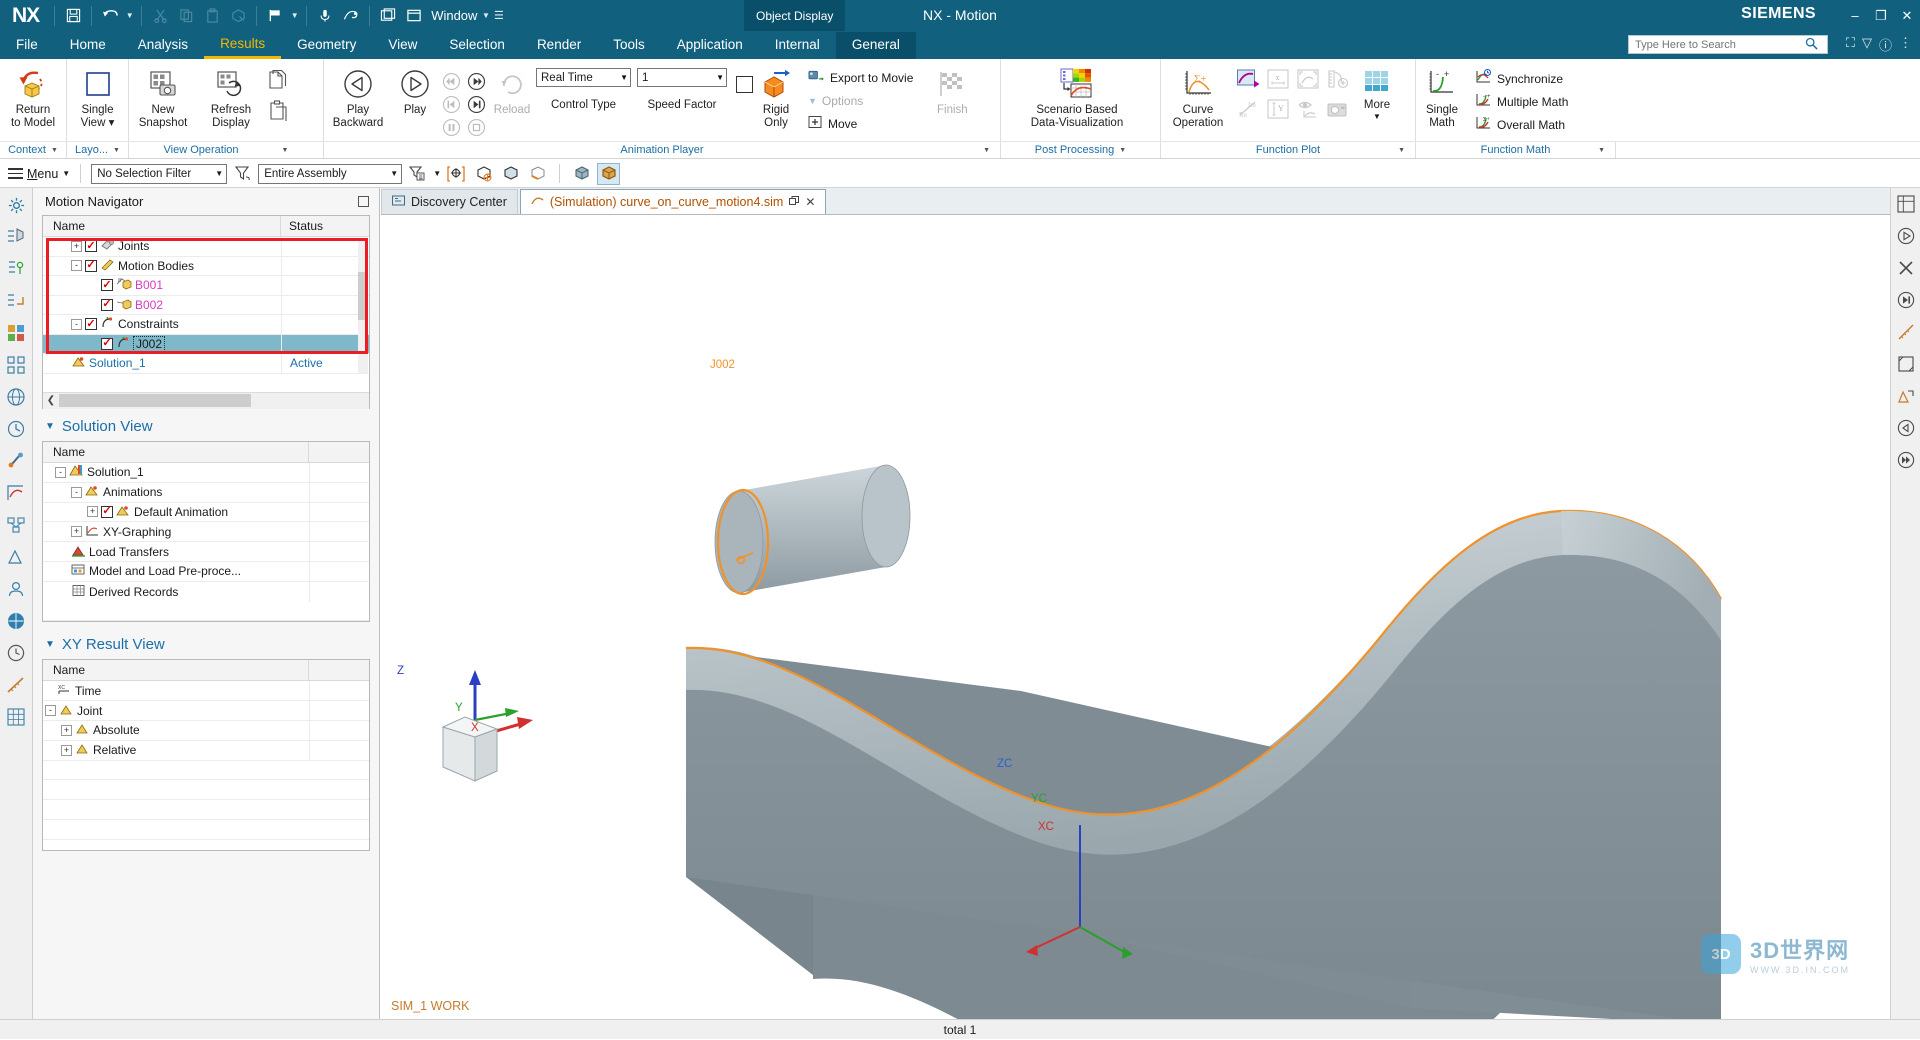 This screenshot has height=1040, width=1920. Describe the element at coordinates (1811, 45) in the screenshot. I see `search-icon` at that location.